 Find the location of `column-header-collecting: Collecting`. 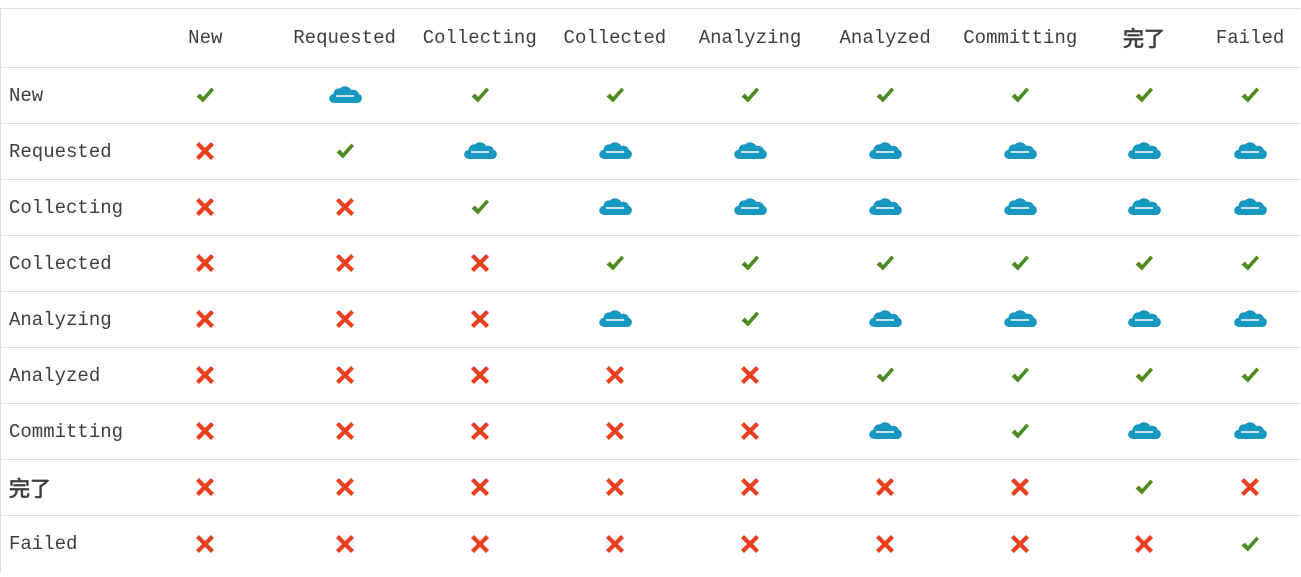

column-header-collecting: Collecting is located at coordinates (479, 38).